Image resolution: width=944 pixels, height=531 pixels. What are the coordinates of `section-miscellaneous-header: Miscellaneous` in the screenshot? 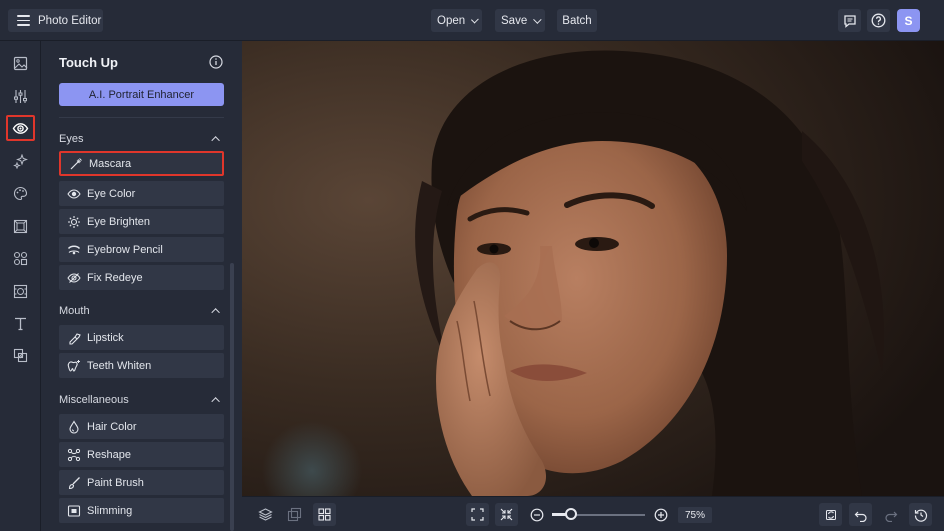 It's located at (141, 400).